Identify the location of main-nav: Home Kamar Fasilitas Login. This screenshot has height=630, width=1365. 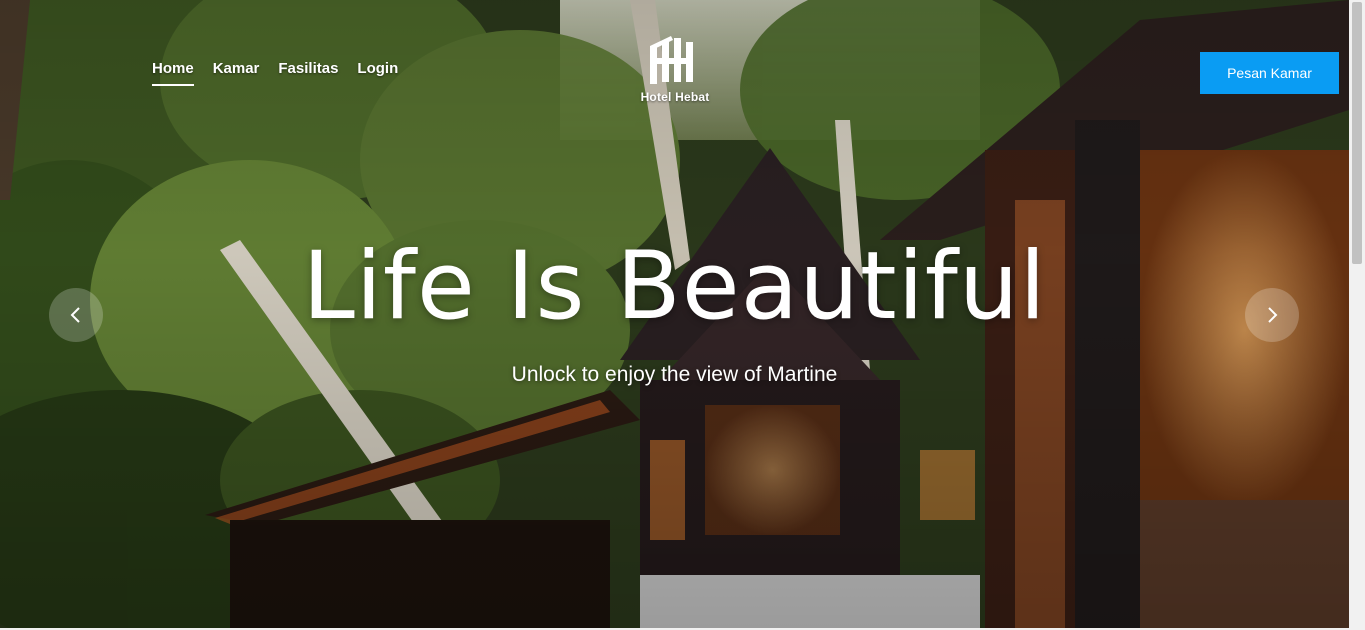
(284, 72).